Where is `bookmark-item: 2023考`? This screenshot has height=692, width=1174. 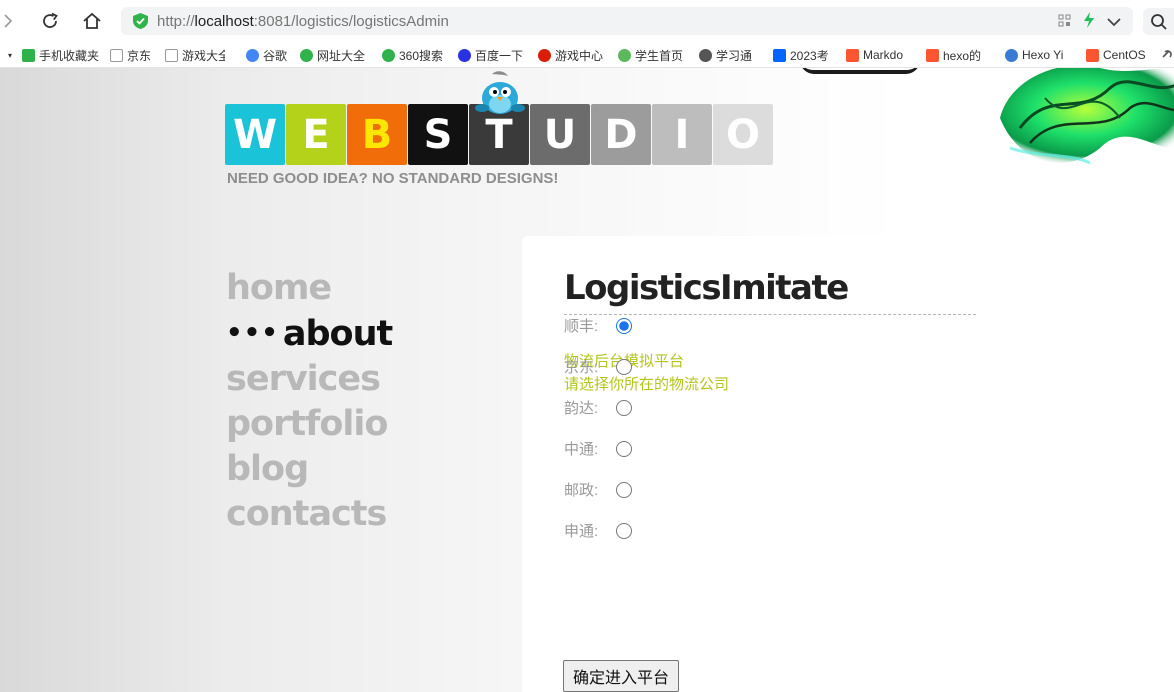 bookmark-item: 2023考 is located at coordinates (803, 55).